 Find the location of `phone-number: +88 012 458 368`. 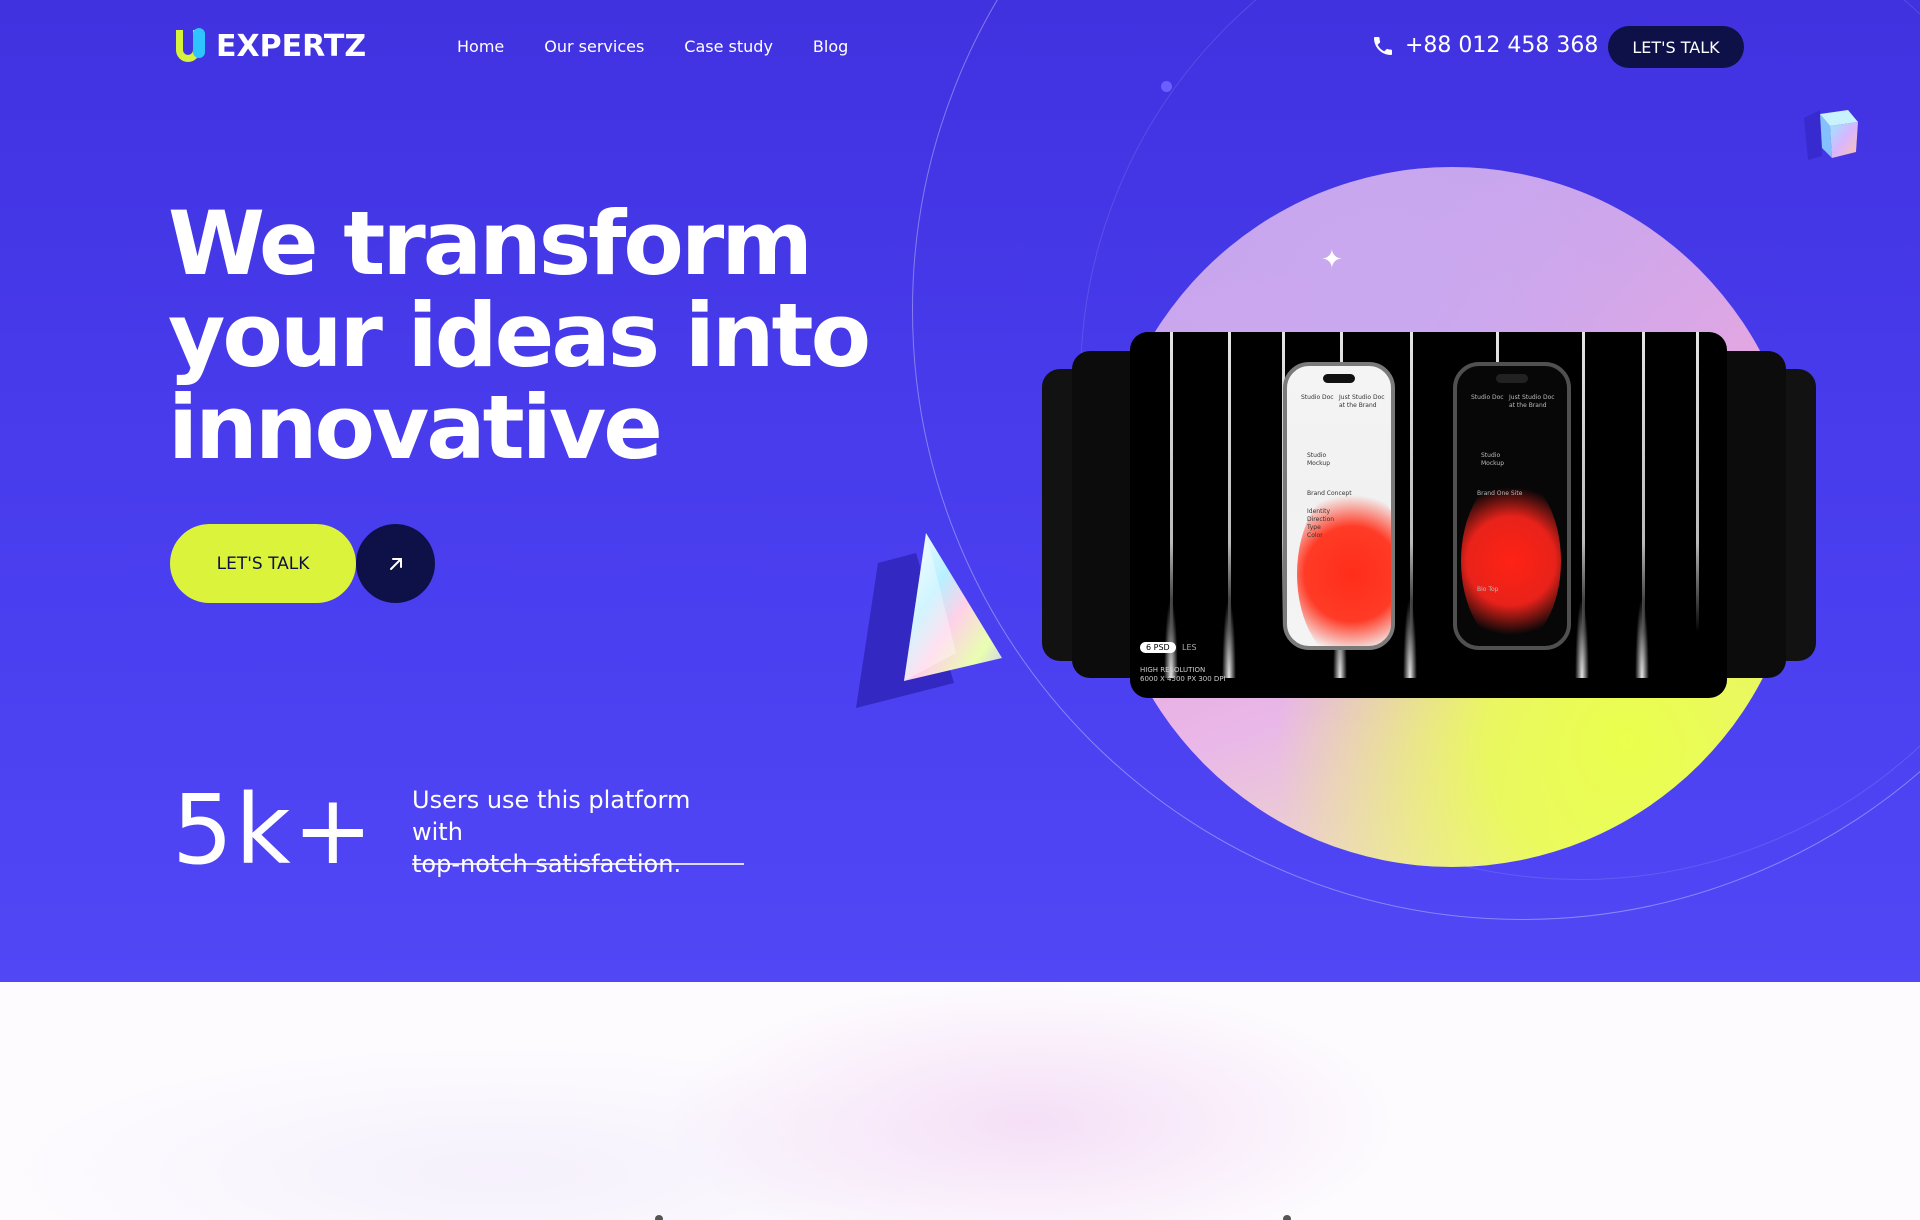

phone-number: +88 012 458 368 is located at coordinates (1502, 45).